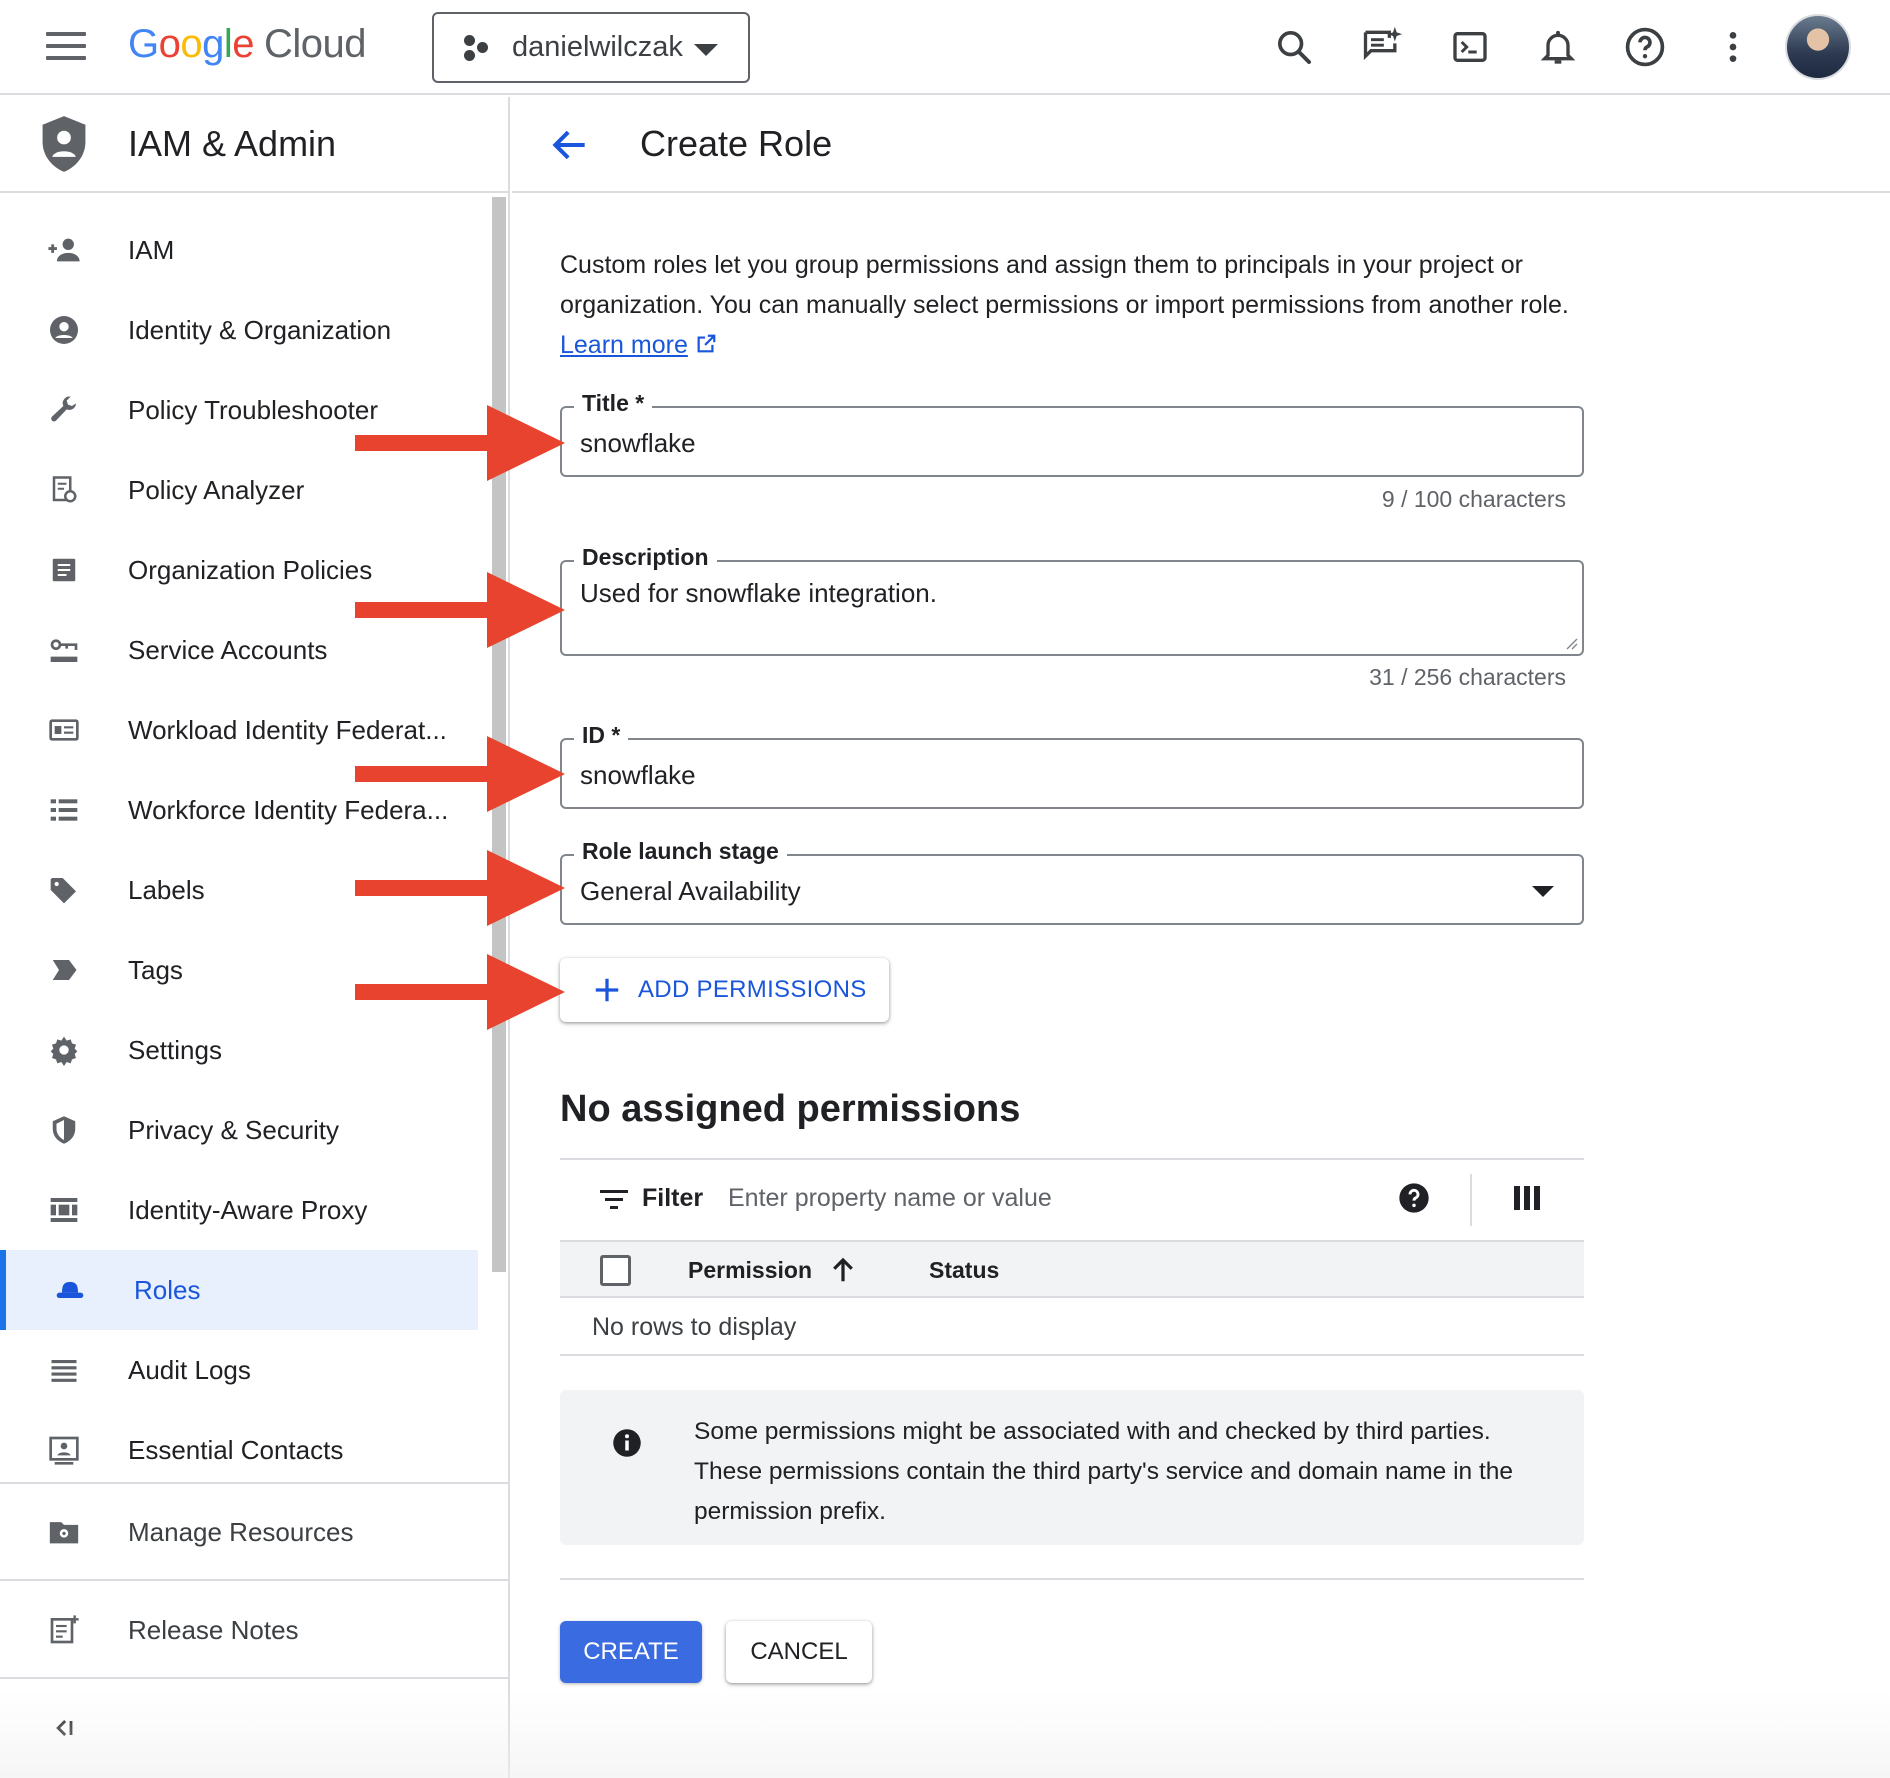 The image size is (1890, 1778). Describe the element at coordinates (799, 1652) in the screenshot. I see `cancel-button: CANCEL` at that location.